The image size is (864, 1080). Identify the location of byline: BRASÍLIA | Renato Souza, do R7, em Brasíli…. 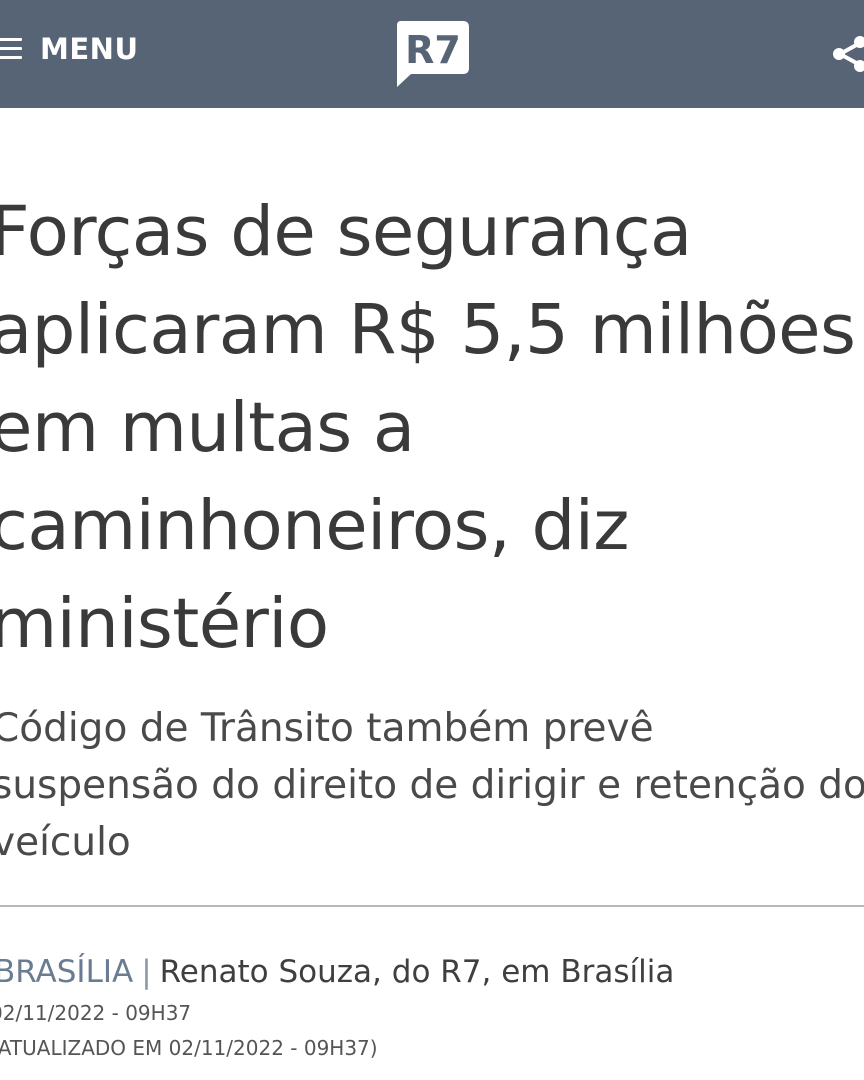
(337, 972).